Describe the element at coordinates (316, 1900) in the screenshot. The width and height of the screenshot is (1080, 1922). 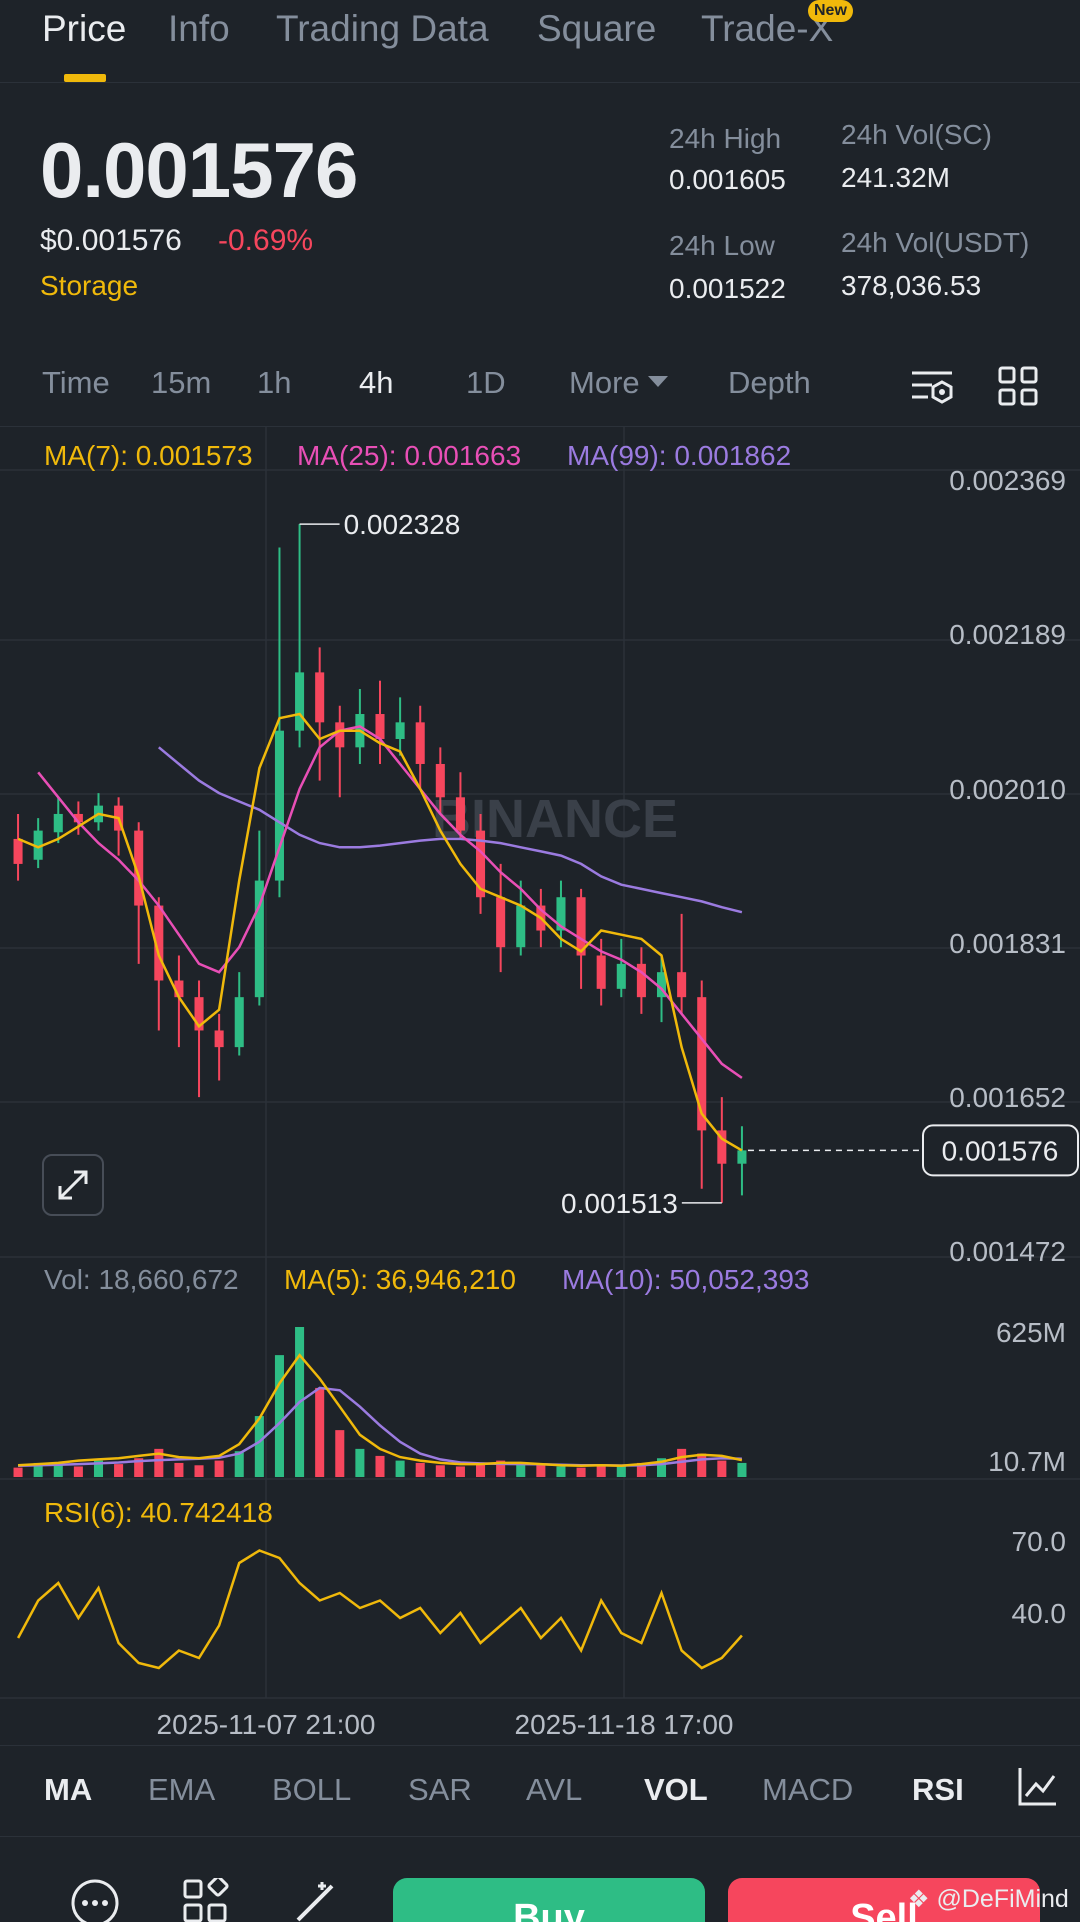
I see `draw-tool-icon` at that location.